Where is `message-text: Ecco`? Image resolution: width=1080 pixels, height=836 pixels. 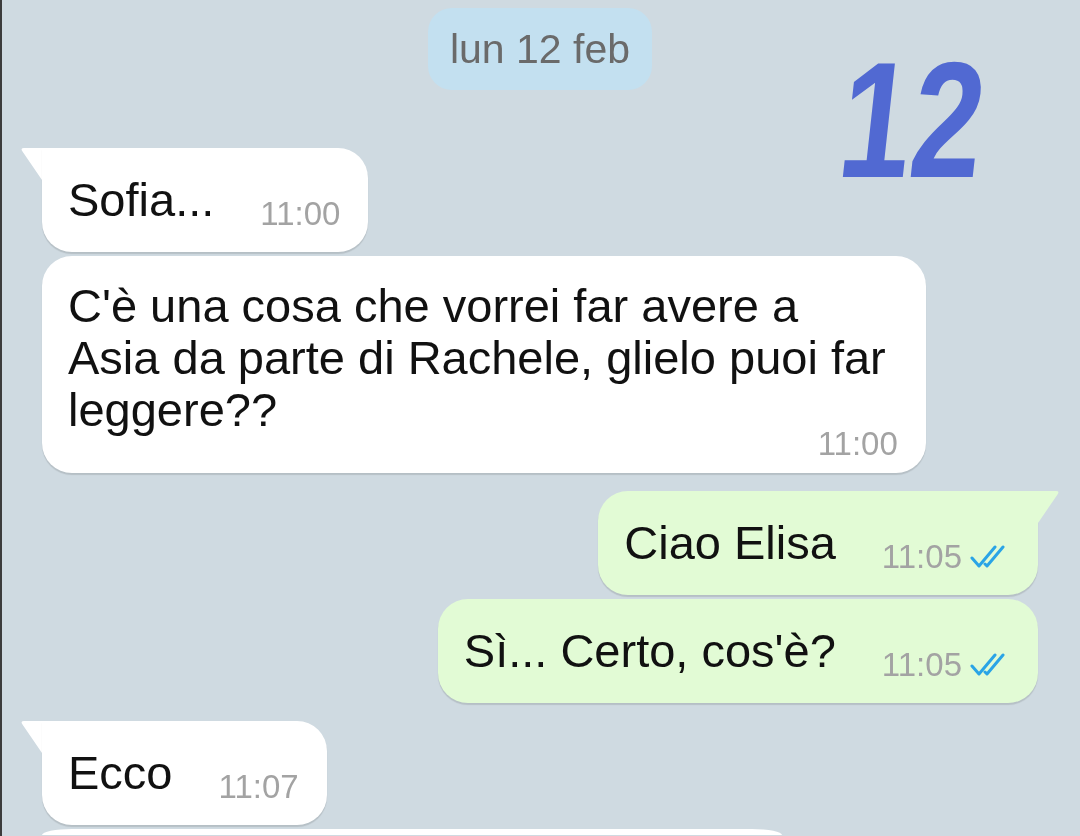 message-text: Ecco is located at coordinates (120, 773).